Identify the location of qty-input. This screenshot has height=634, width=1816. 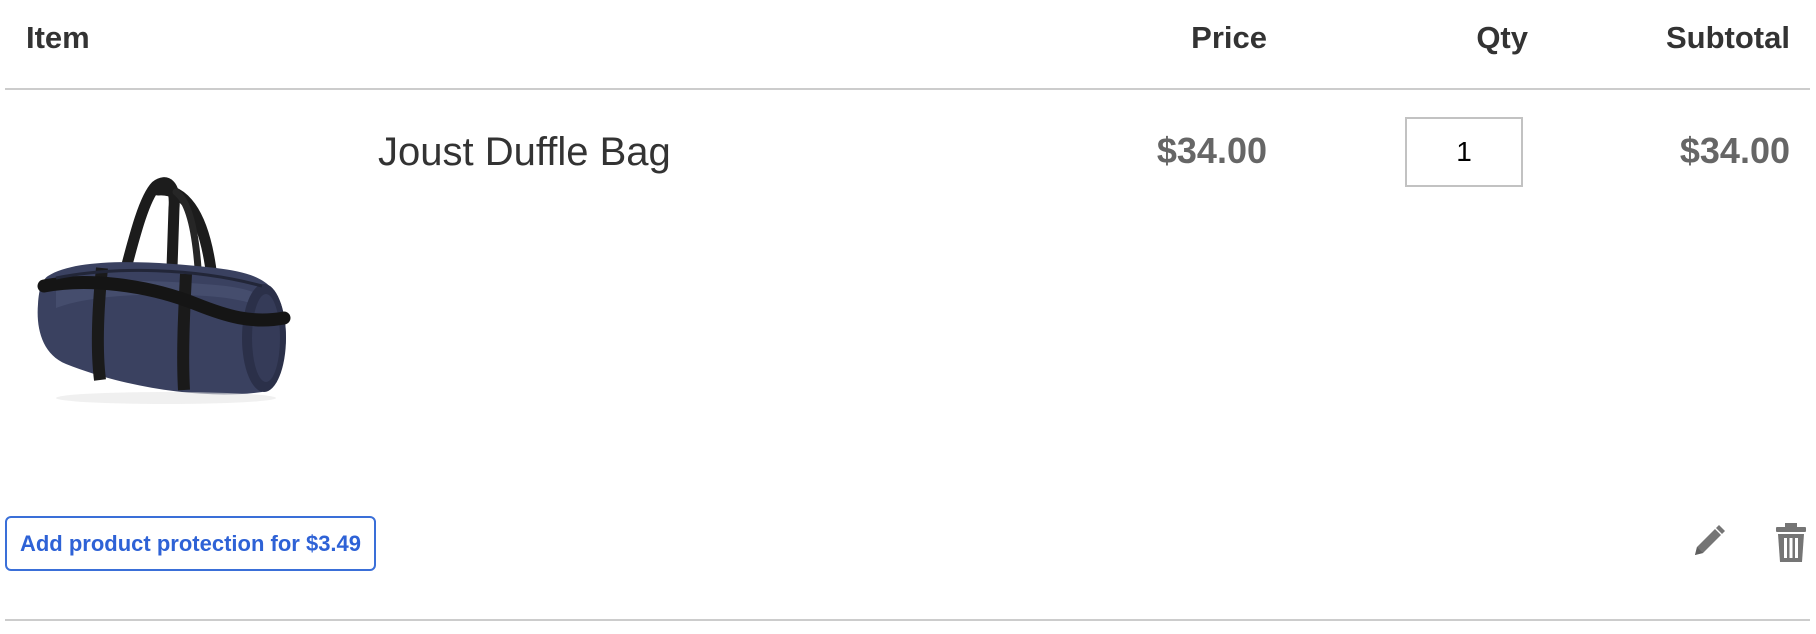
(1464, 152).